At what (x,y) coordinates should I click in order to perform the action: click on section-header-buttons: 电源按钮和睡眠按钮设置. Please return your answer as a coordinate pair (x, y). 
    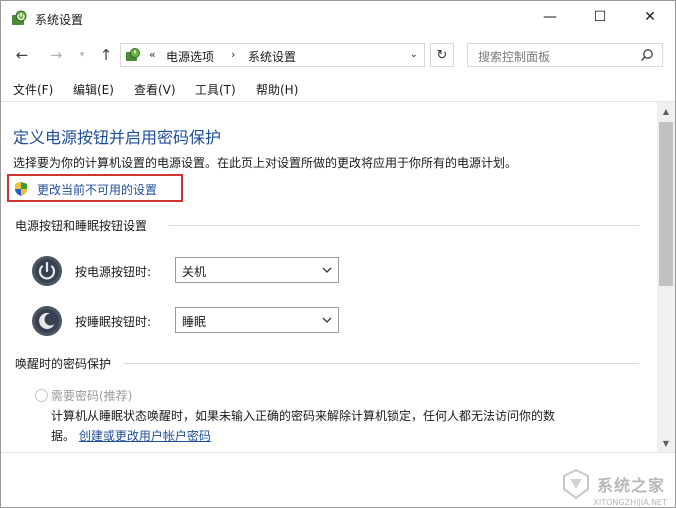
    Looking at the image, I should click on (81, 226).